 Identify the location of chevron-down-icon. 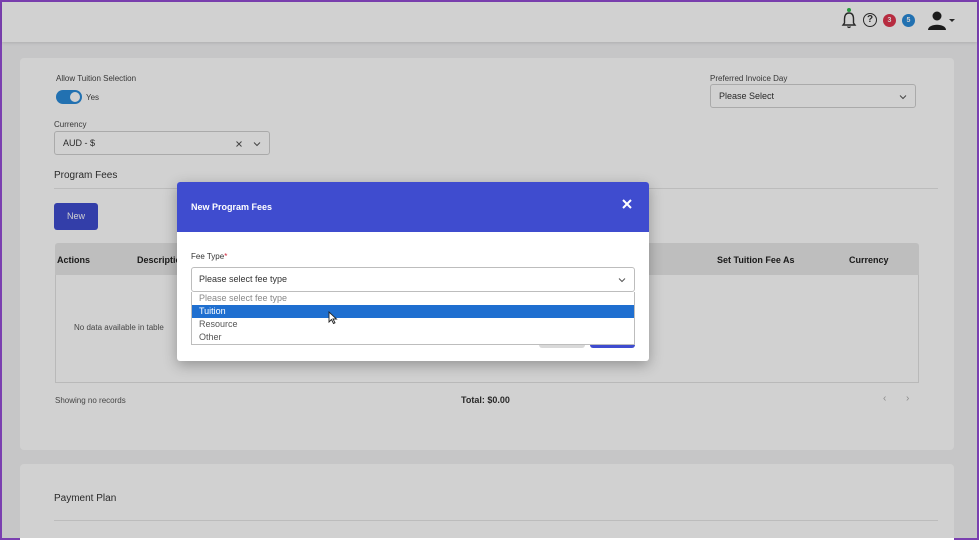
(622, 280).